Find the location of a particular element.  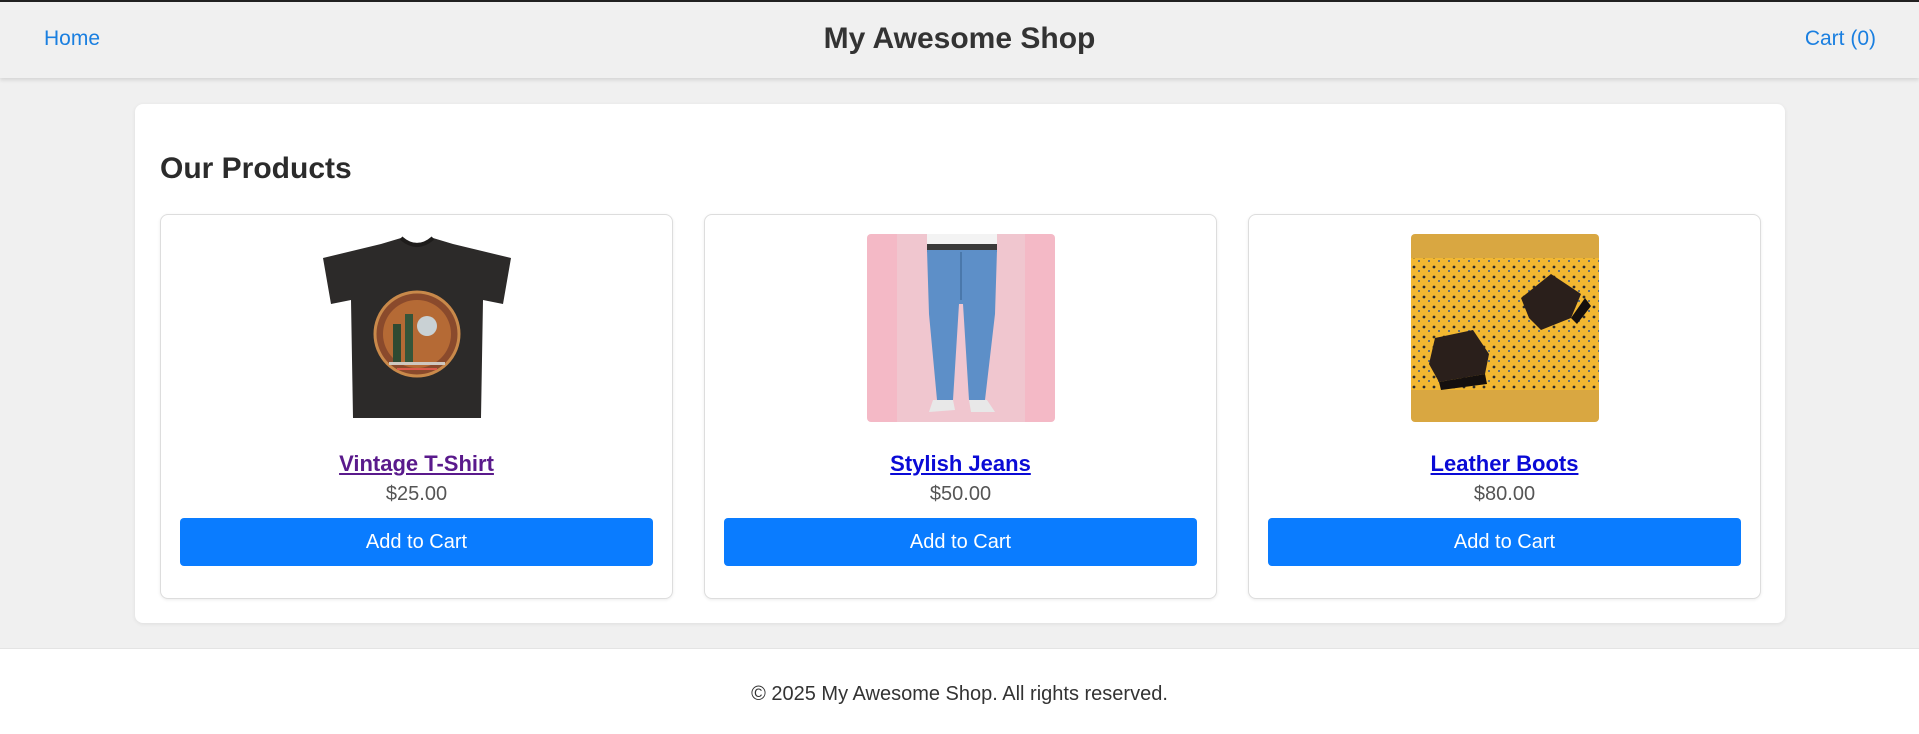

site-title: My Awesome Shop is located at coordinates (959, 38).